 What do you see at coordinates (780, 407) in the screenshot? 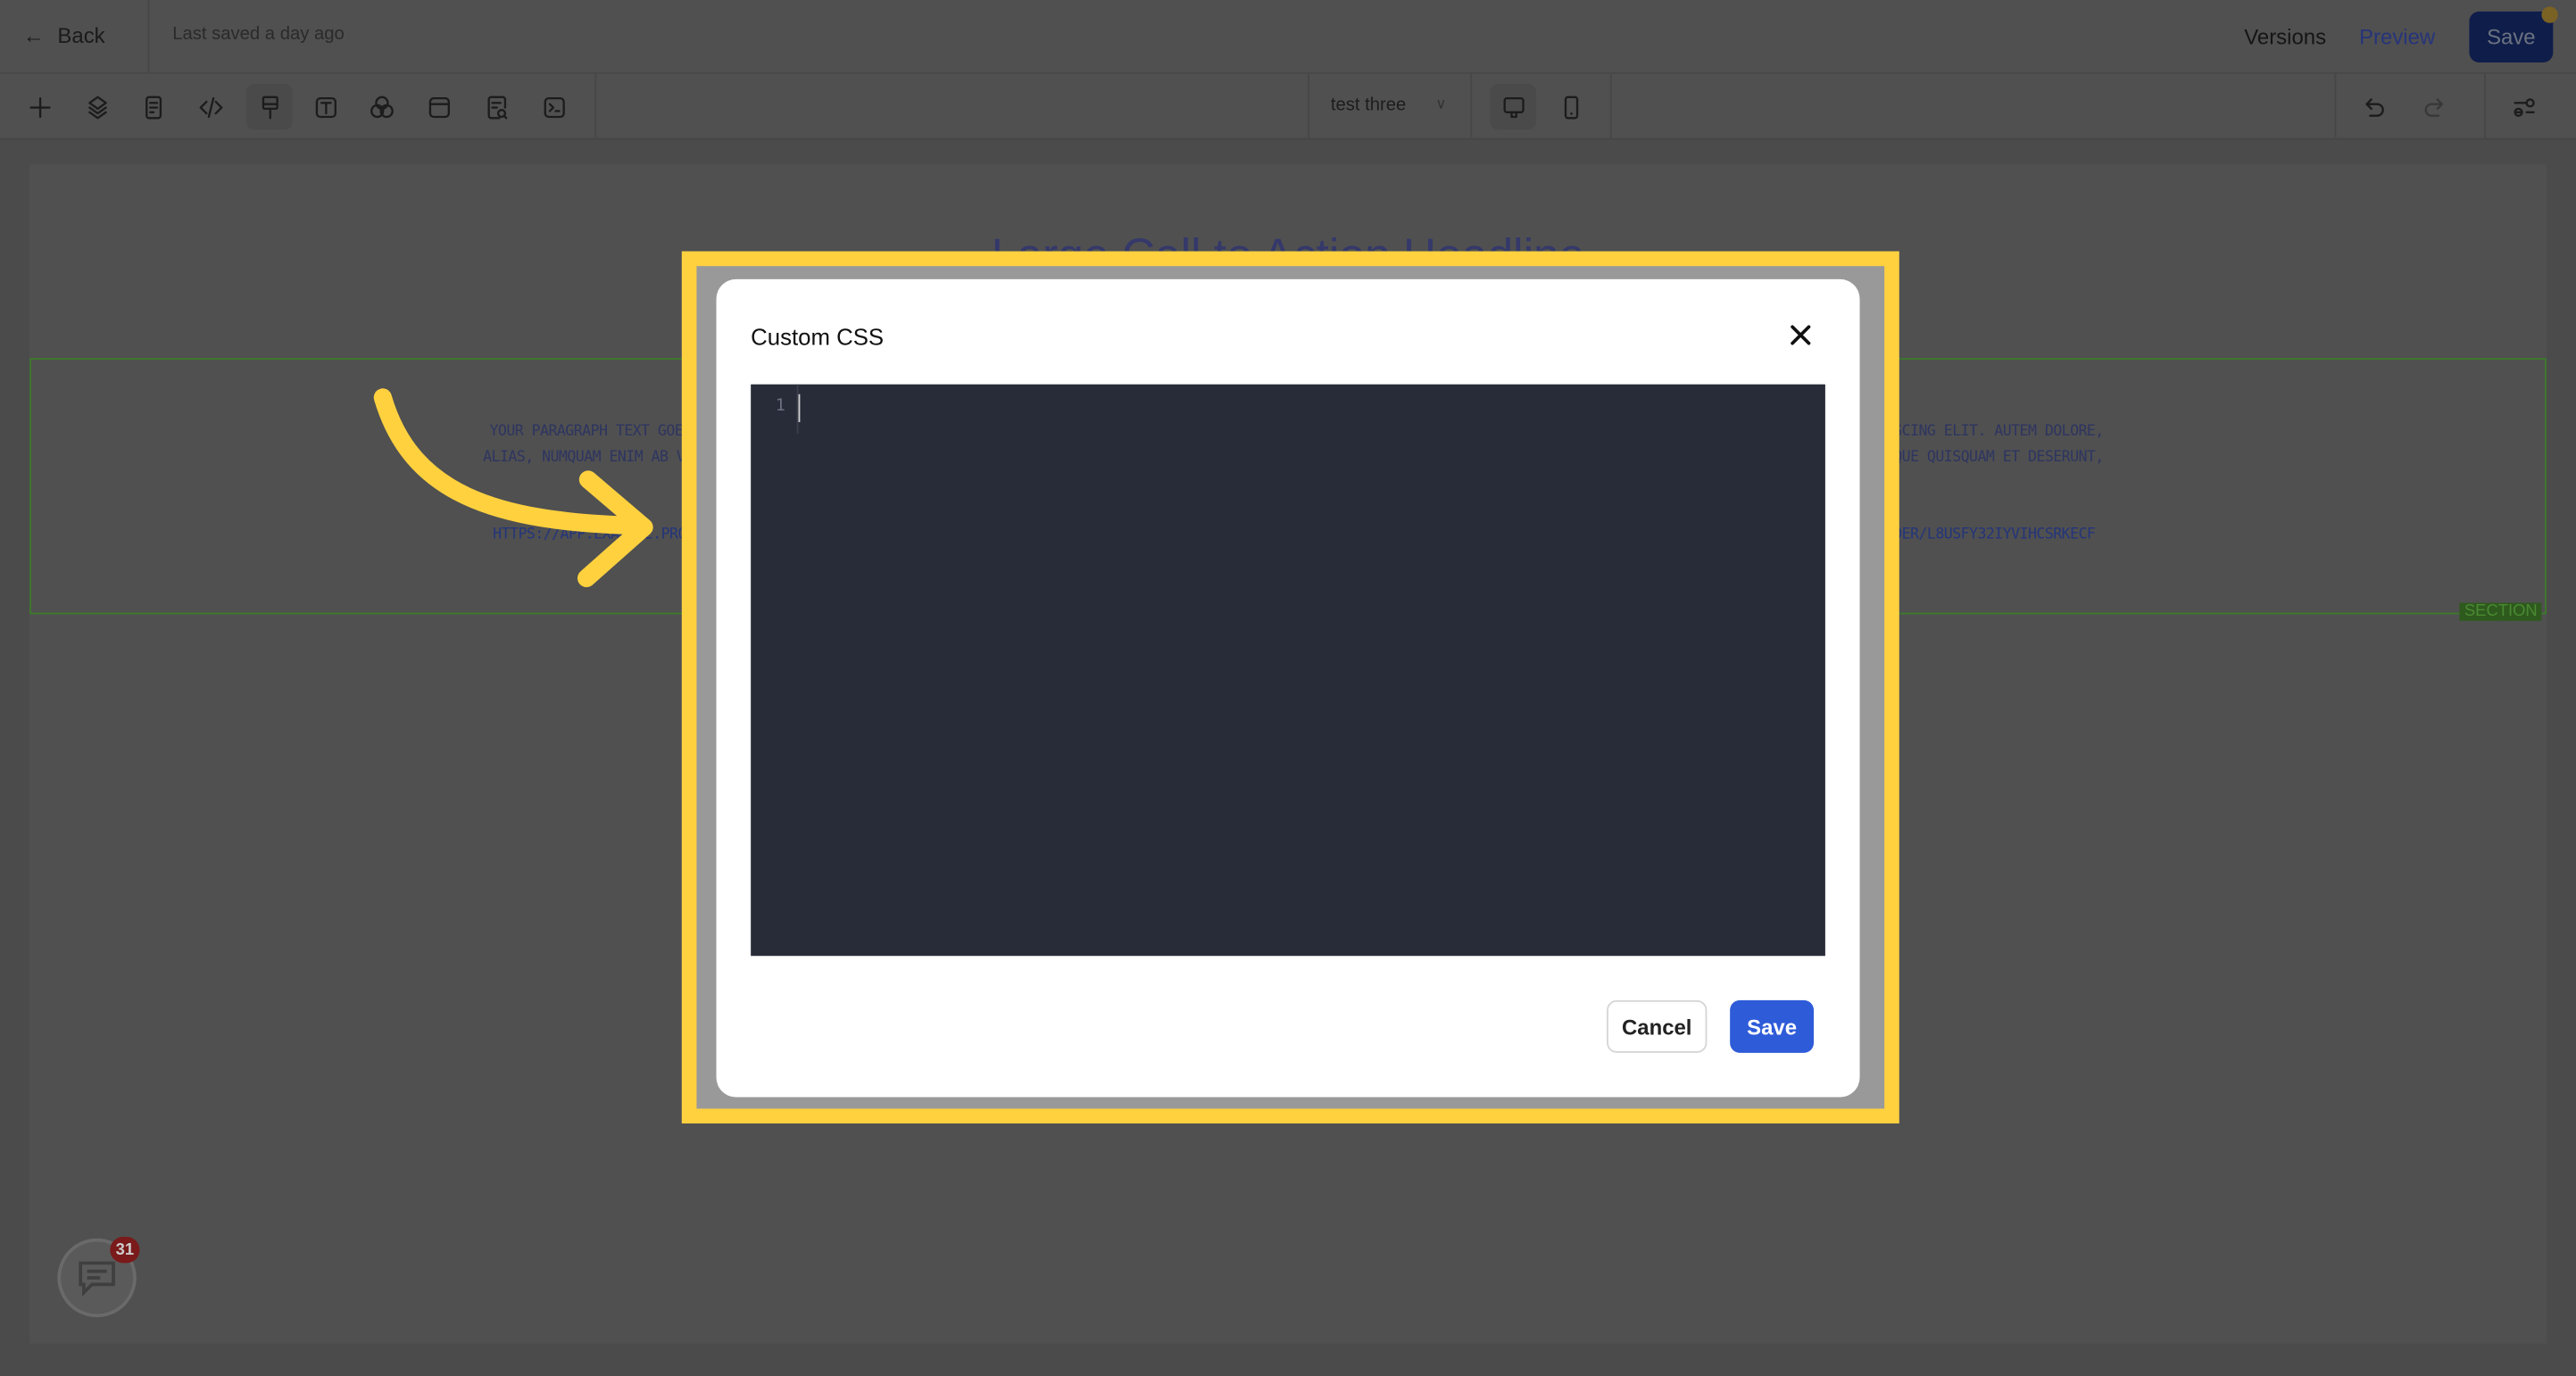
I see `line-number: 1` at bounding box center [780, 407].